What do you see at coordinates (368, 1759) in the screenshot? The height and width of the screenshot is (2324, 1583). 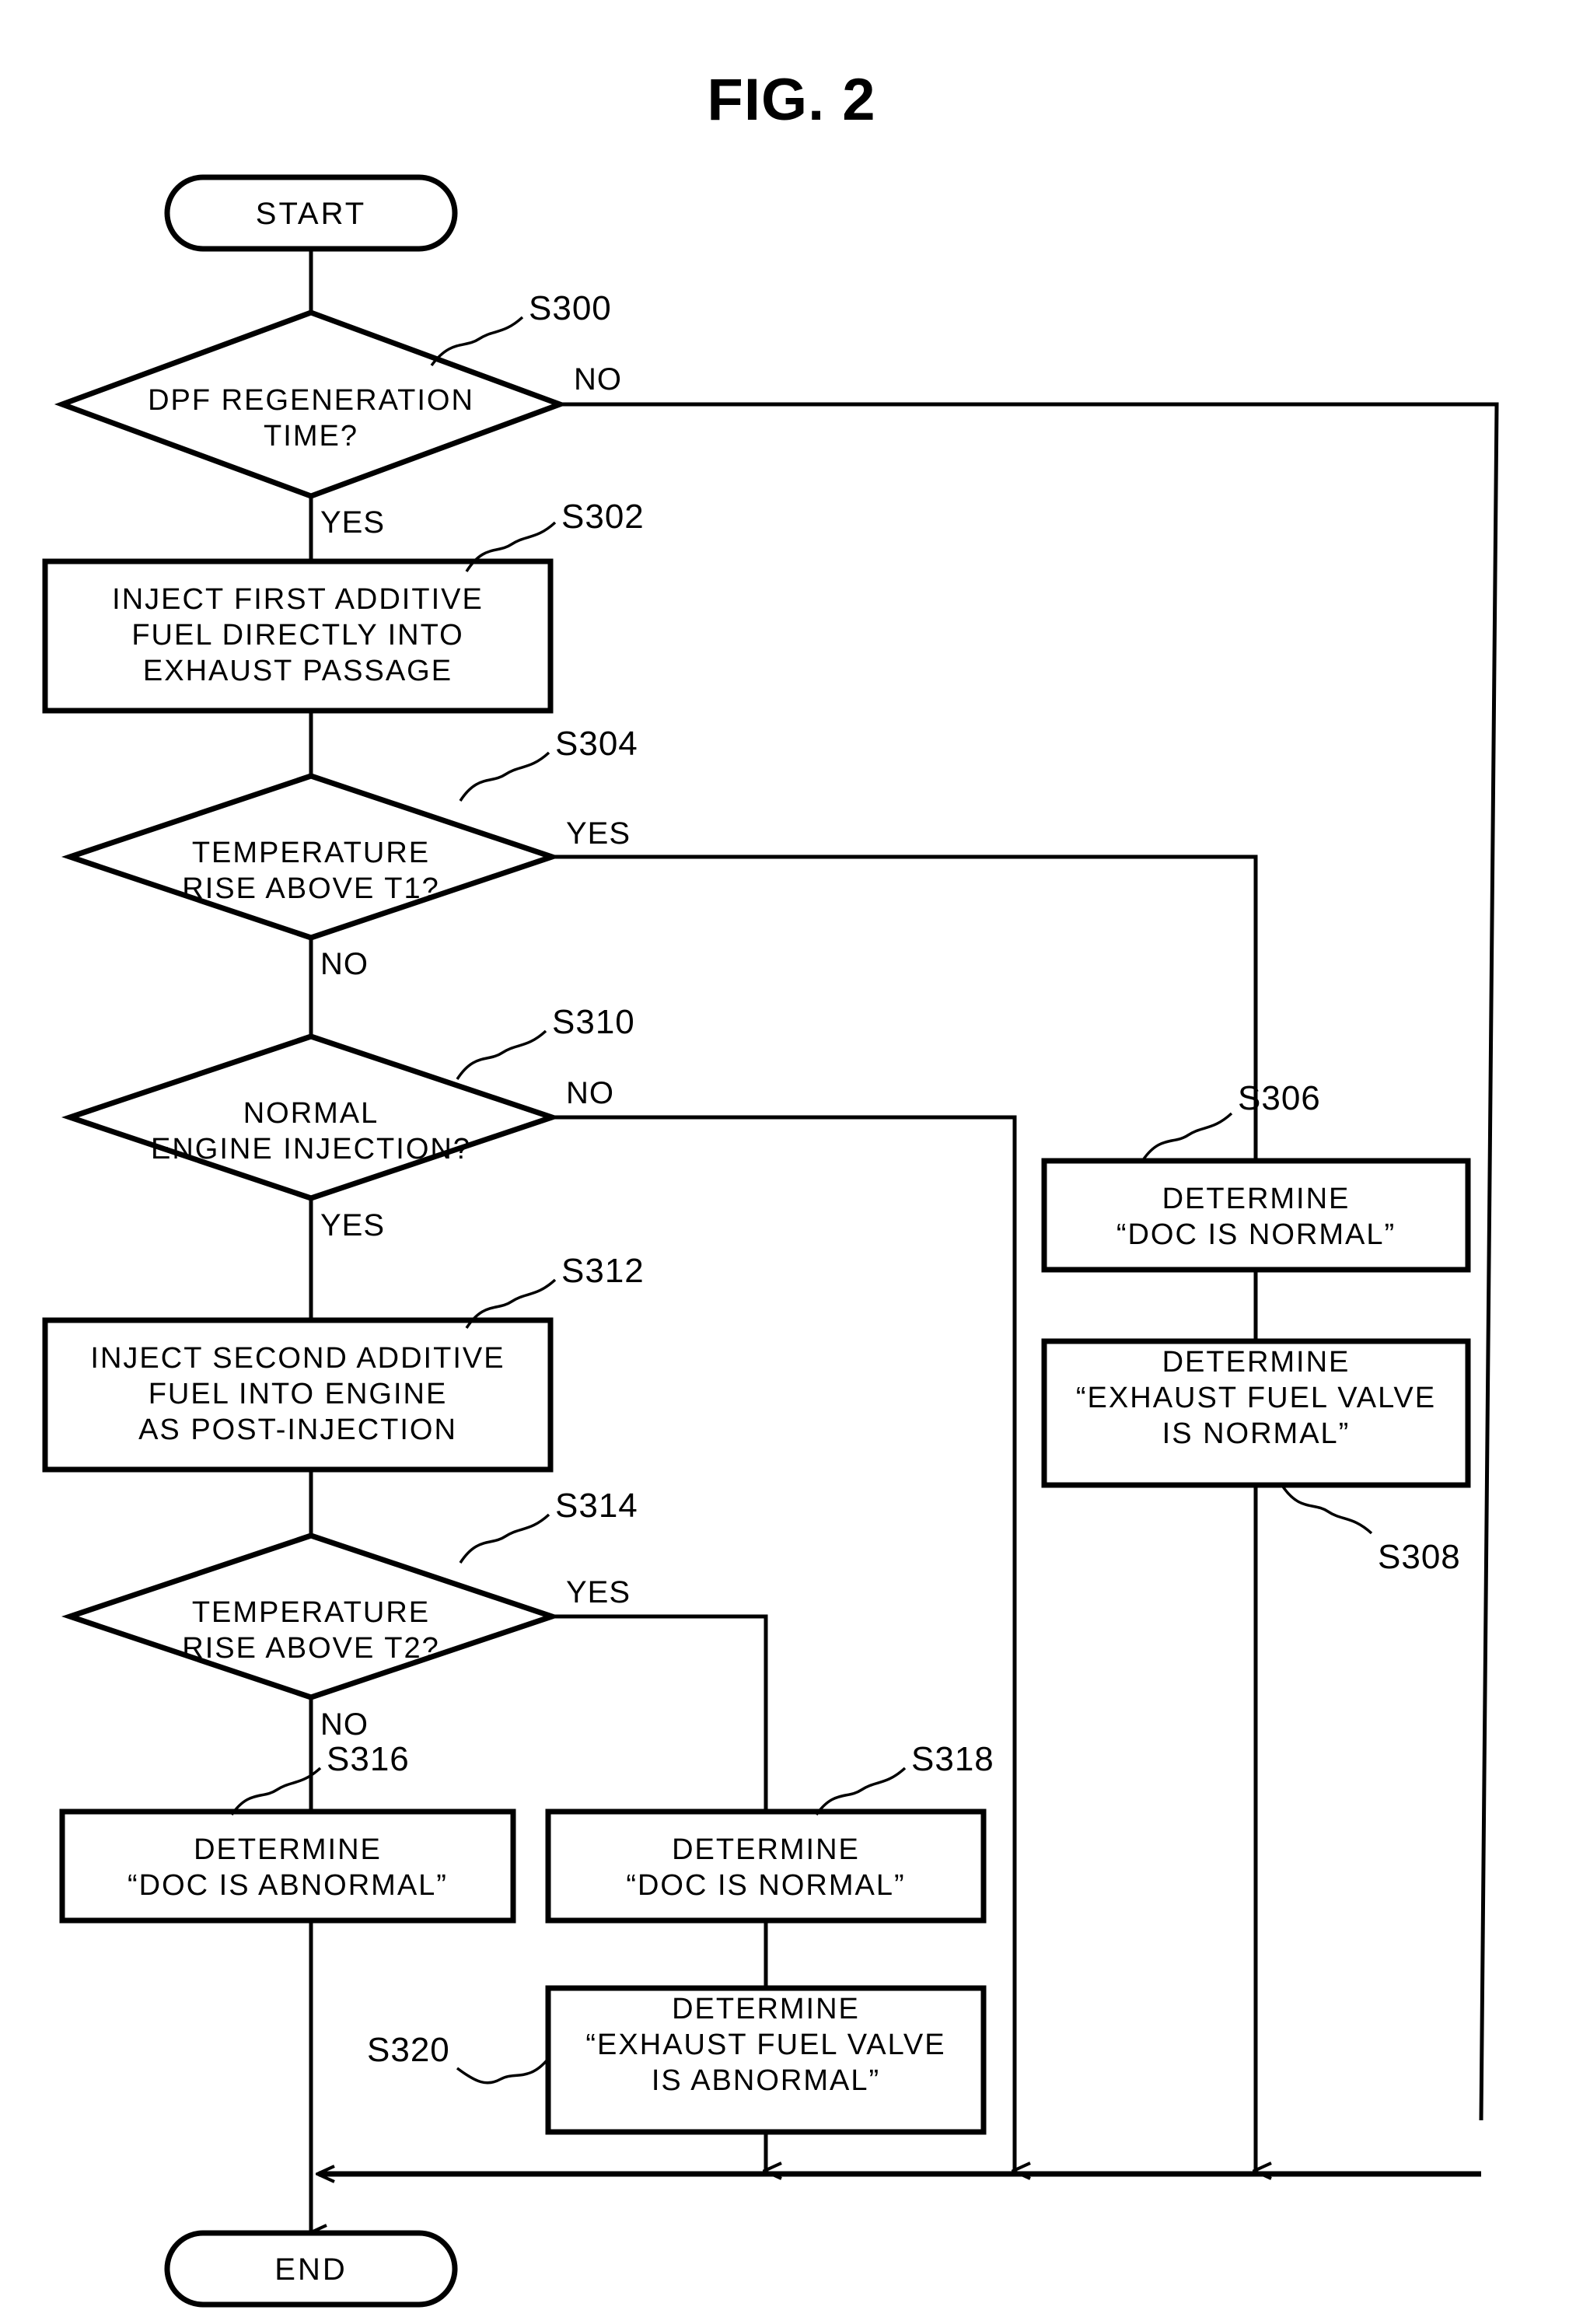 I see `step-ref-s316: S316` at bounding box center [368, 1759].